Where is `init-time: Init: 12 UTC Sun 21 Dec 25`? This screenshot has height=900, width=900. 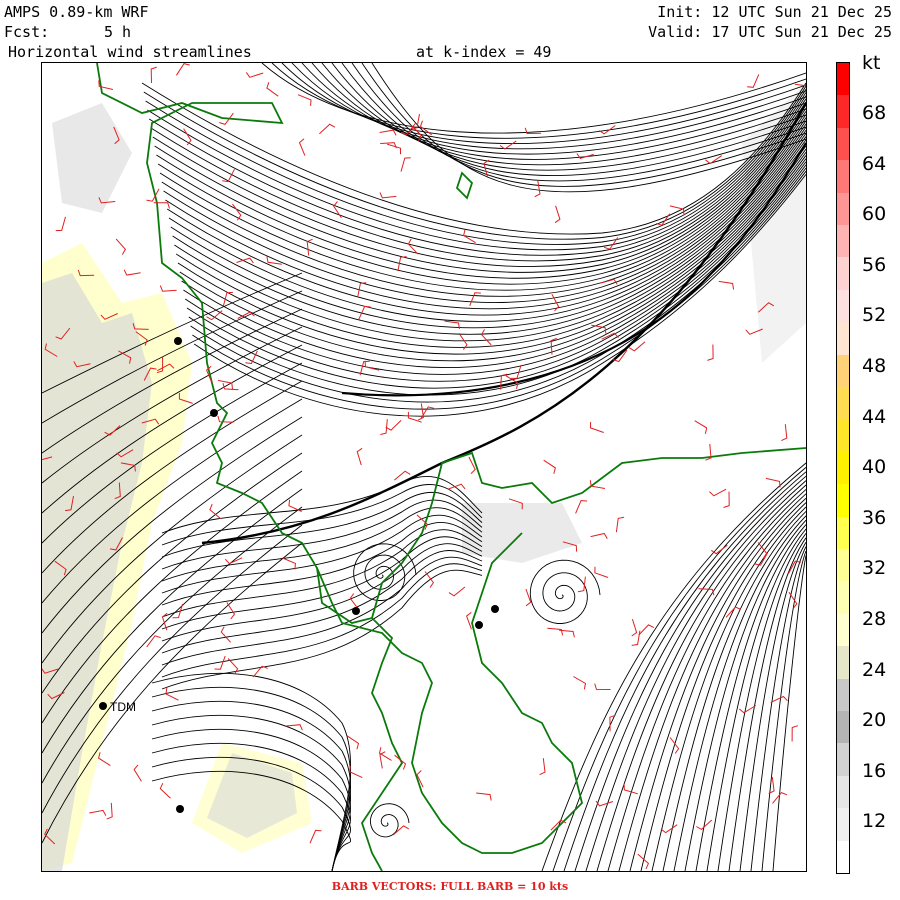
init-time: Init: 12 UTC Sun 21 Dec 25 is located at coordinates (774, 12).